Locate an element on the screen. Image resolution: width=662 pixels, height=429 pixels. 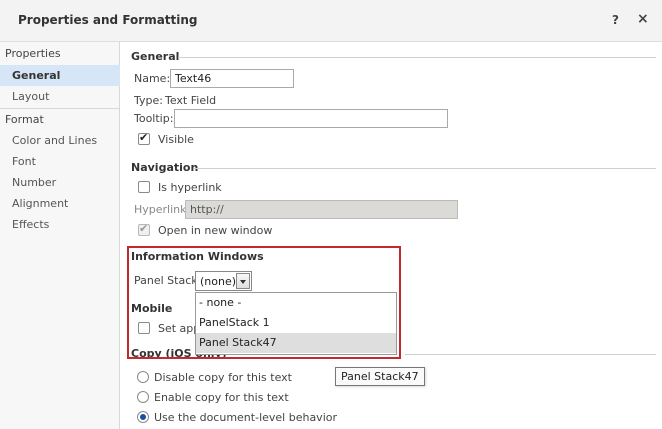
name-label: Name: is located at coordinates (152, 78).